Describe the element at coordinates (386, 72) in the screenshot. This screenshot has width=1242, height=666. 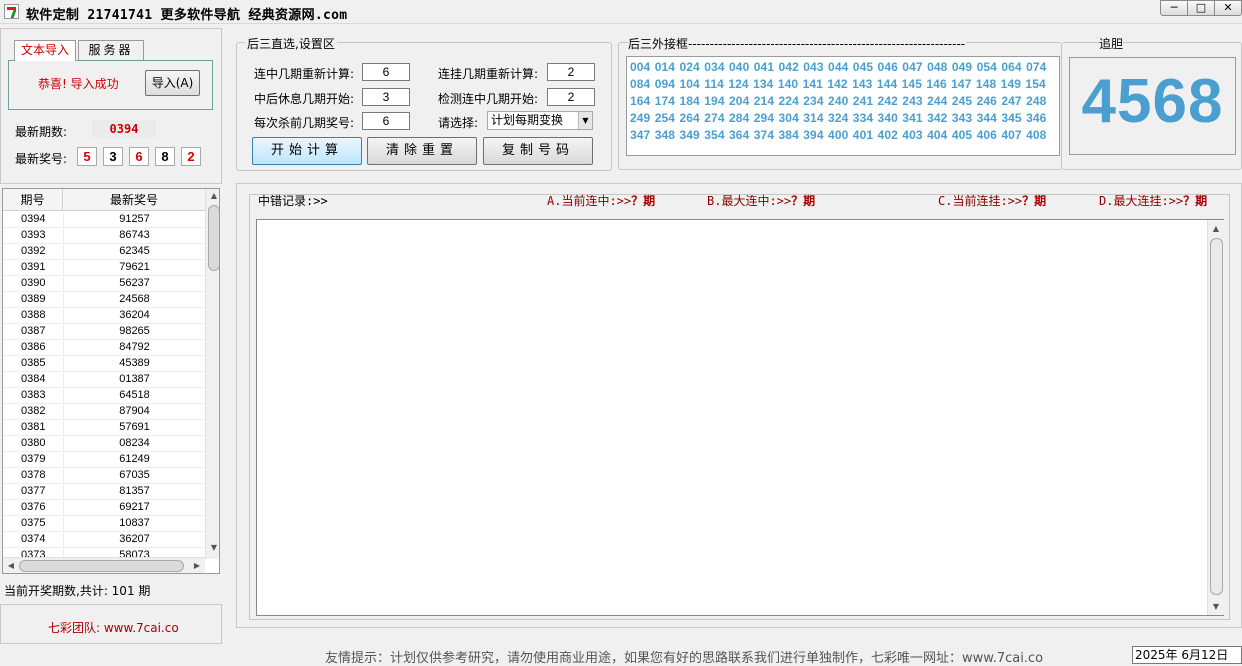
I see `consecutive-hit-reset-input: 6` at that location.